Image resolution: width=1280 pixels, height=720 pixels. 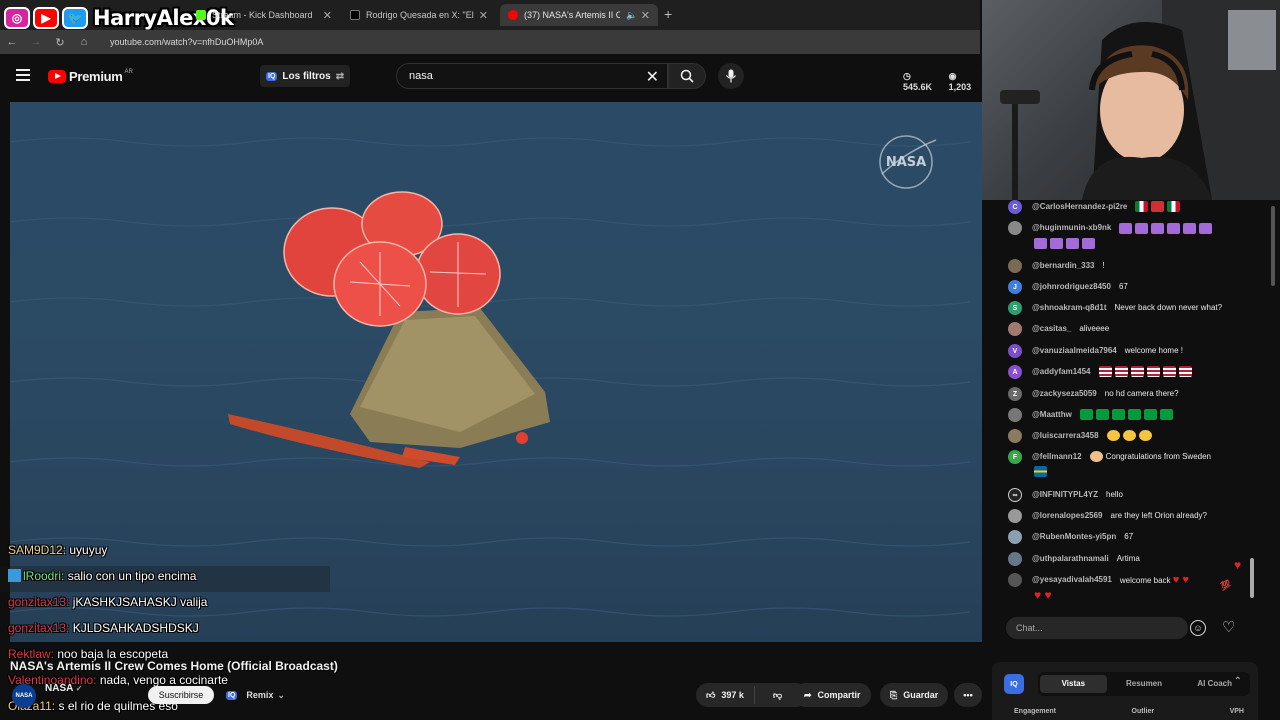 I want to click on clear-search-icon: ✕, so click(x=652, y=77).